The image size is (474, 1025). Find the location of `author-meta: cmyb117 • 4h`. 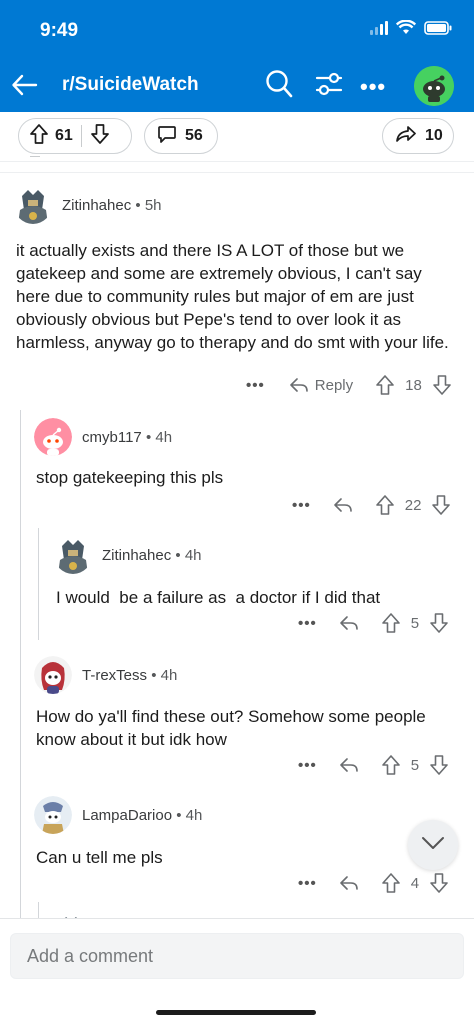

author-meta: cmyb117 • 4h is located at coordinates (127, 437).